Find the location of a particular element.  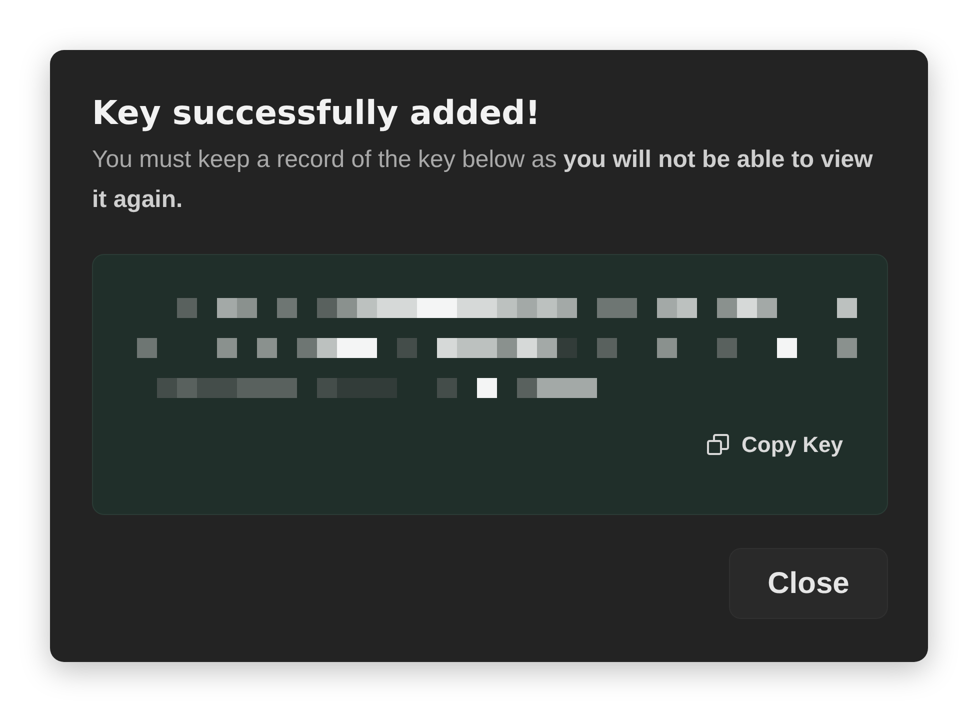

dialog-title: Key successfully added! is located at coordinates (317, 113).